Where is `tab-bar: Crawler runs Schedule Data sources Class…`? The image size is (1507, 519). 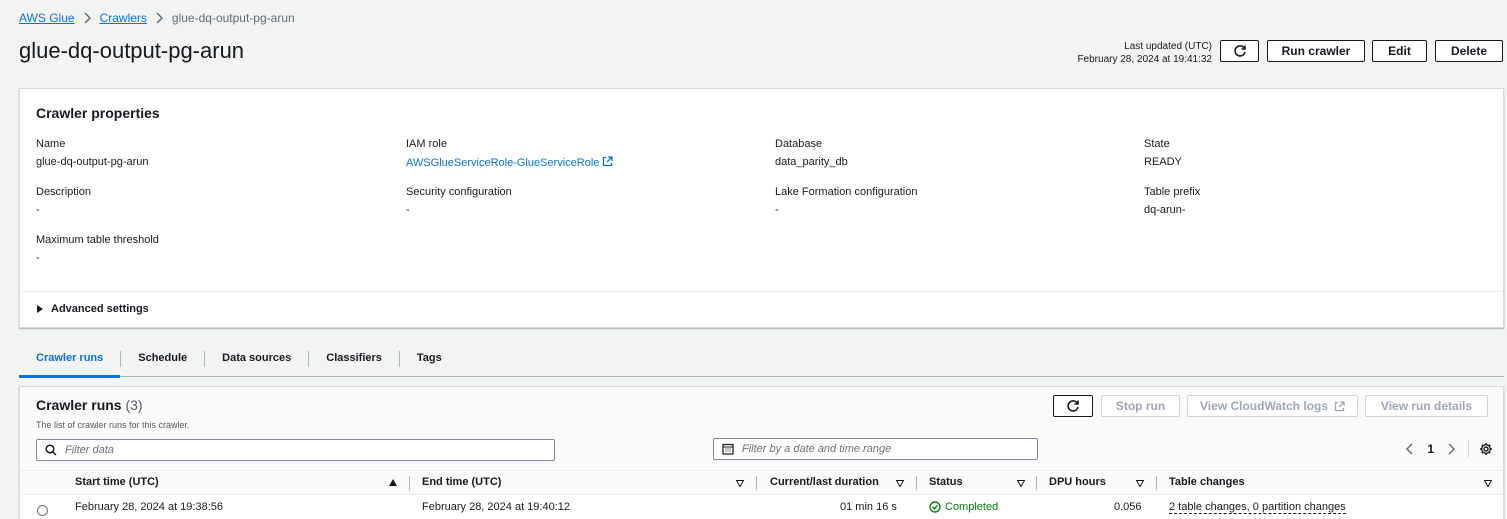 tab-bar: Crawler runs Schedule Data sources Class… is located at coordinates (761, 362).